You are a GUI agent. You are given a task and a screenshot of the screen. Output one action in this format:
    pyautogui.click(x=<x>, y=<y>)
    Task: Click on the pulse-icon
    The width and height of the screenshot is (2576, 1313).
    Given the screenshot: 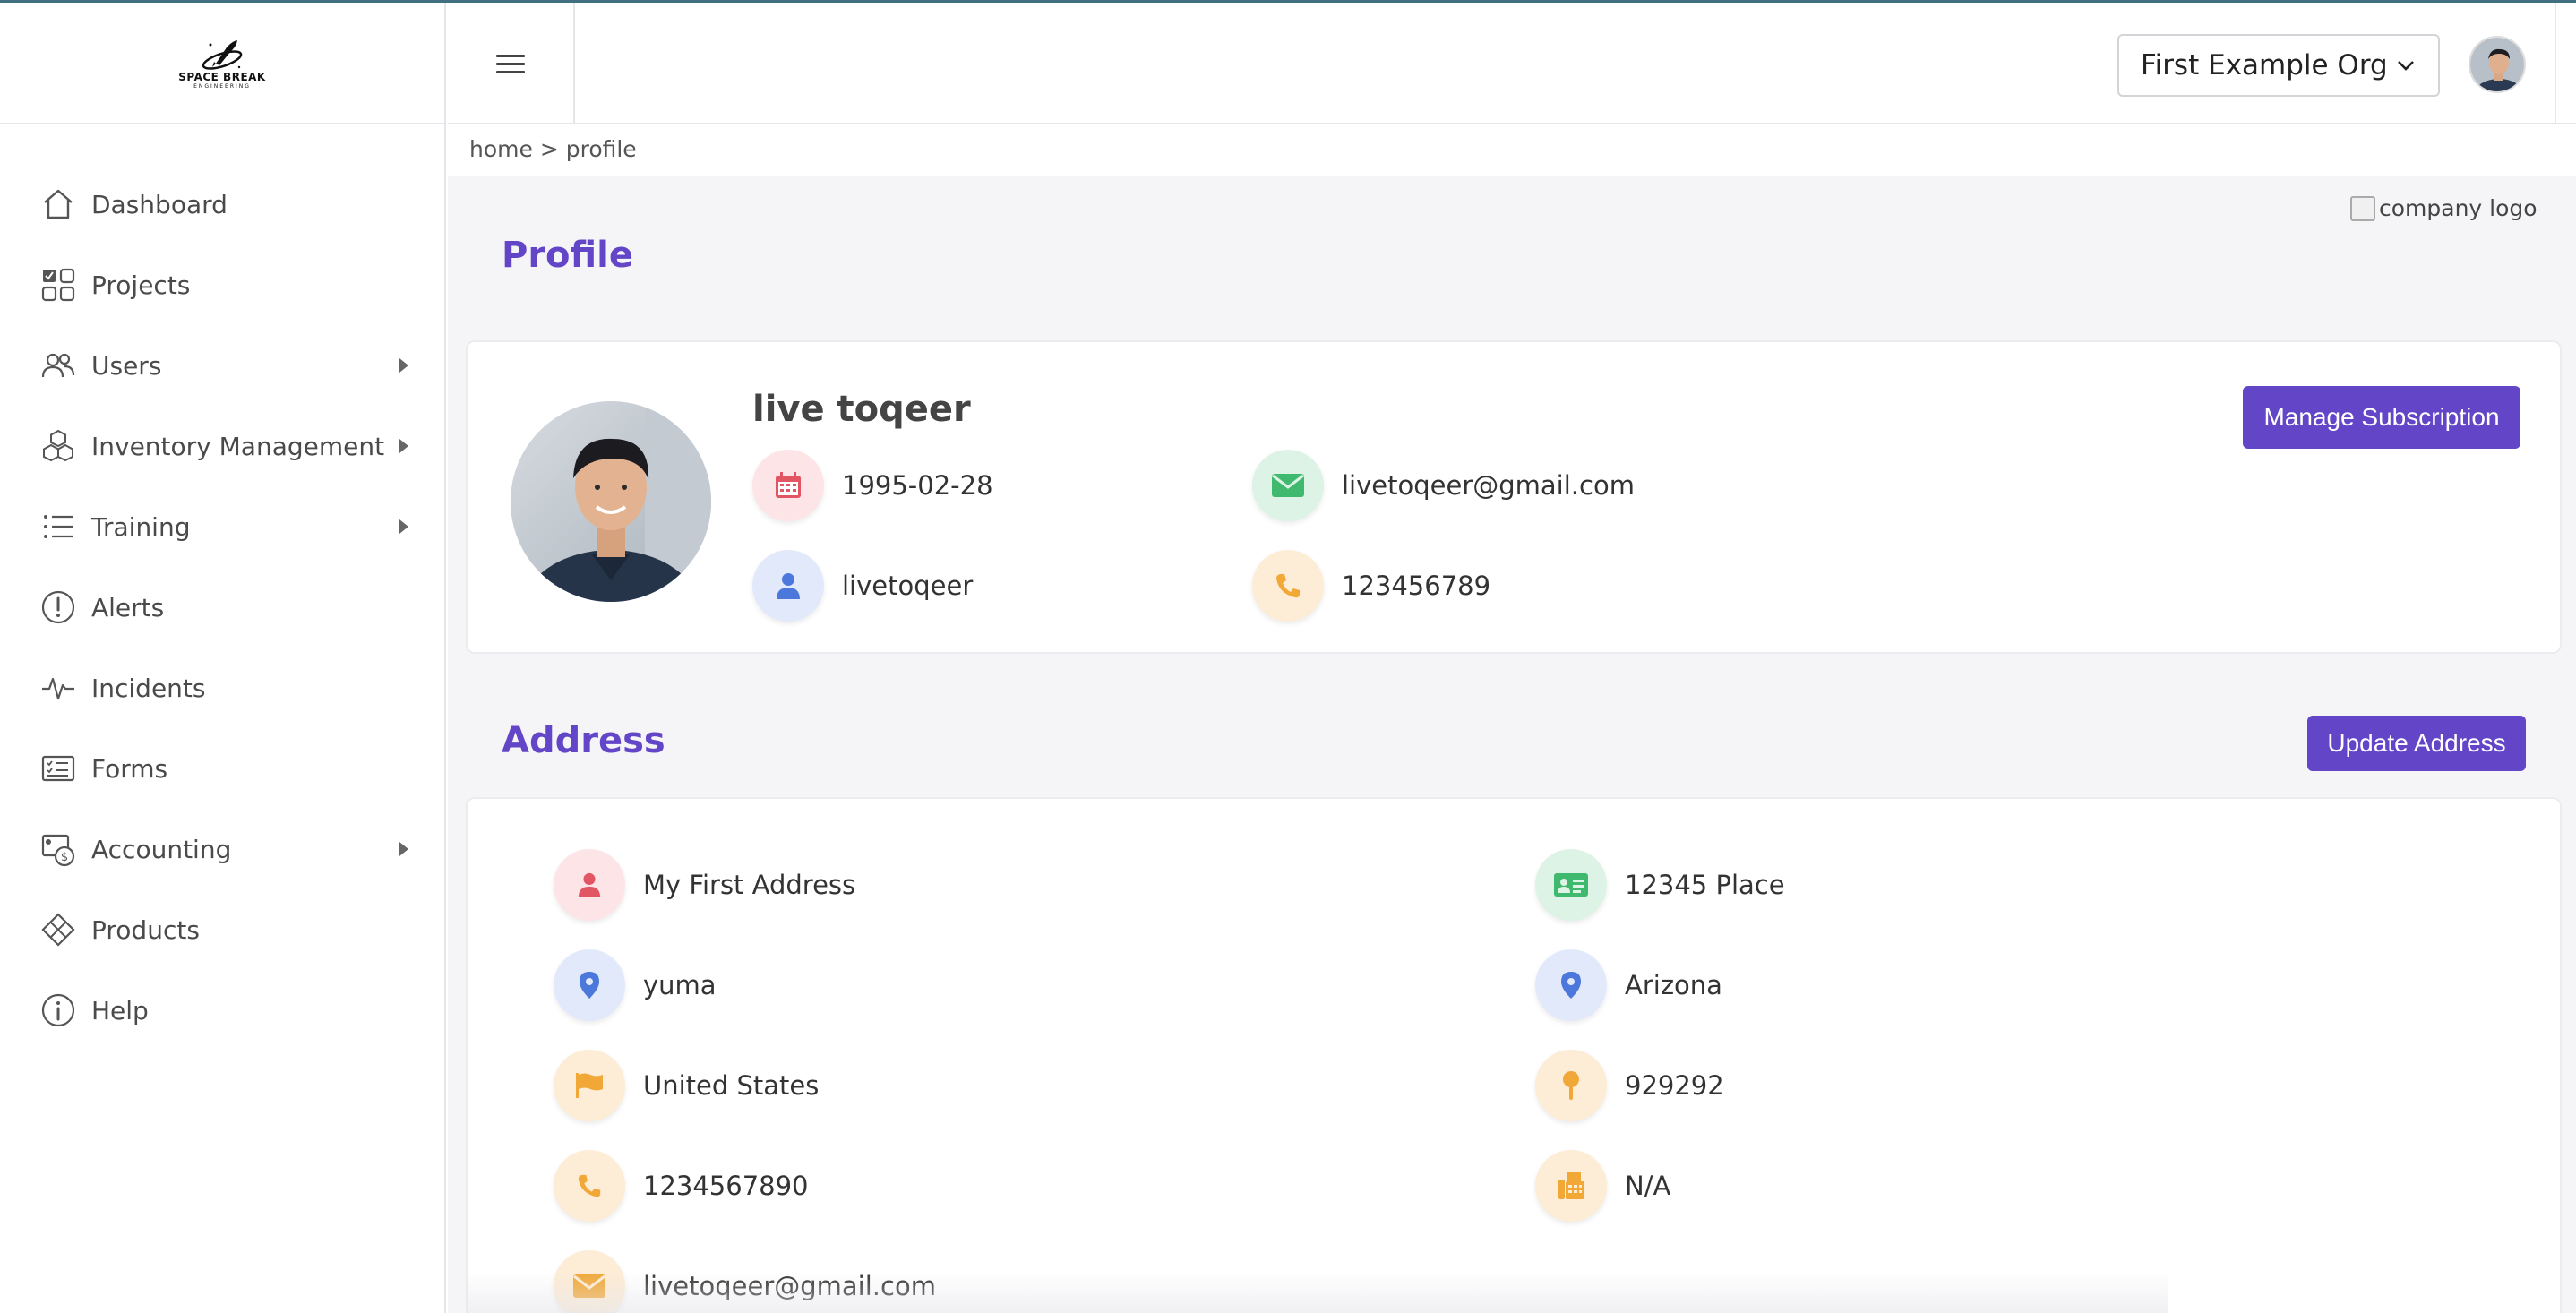 What is the action you would take?
    pyautogui.click(x=58, y=688)
    